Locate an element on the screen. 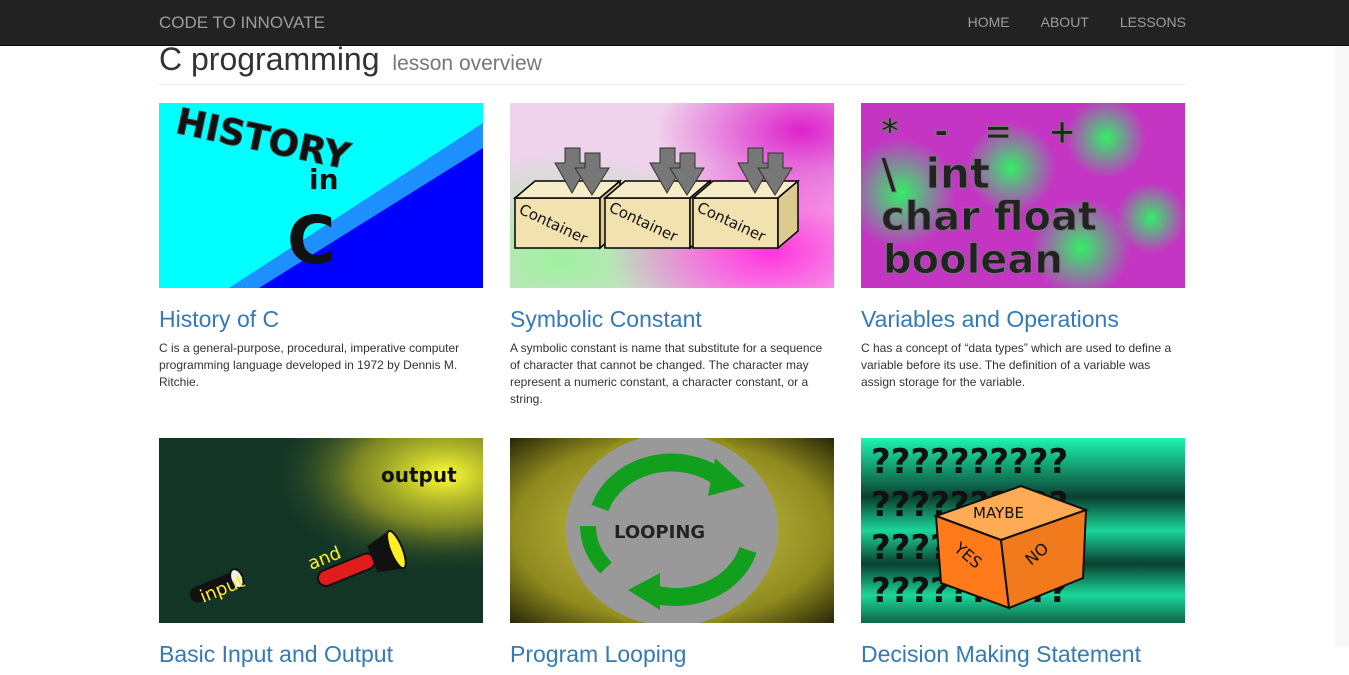 This screenshot has height=675, width=1349. history-image: HISTORY in C is located at coordinates (321, 195).